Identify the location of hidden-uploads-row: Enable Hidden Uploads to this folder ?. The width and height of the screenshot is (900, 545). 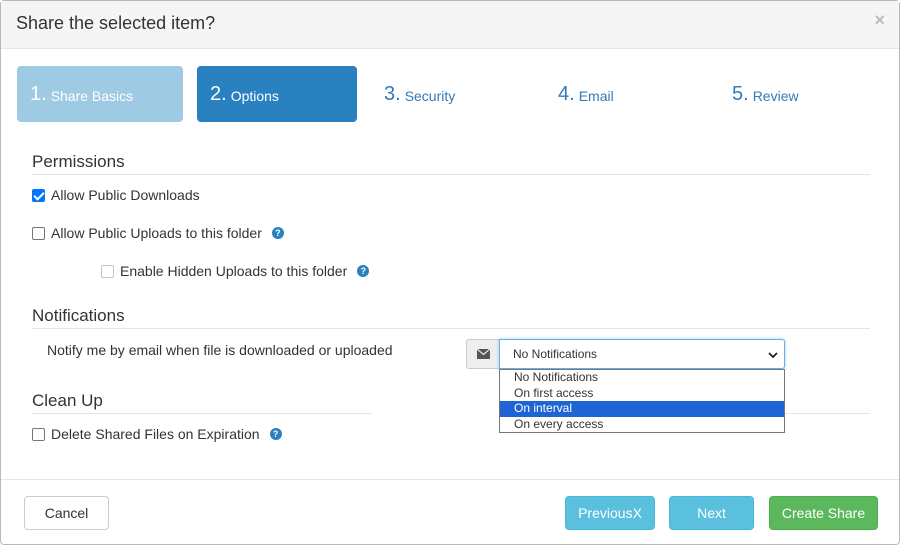
(235, 271).